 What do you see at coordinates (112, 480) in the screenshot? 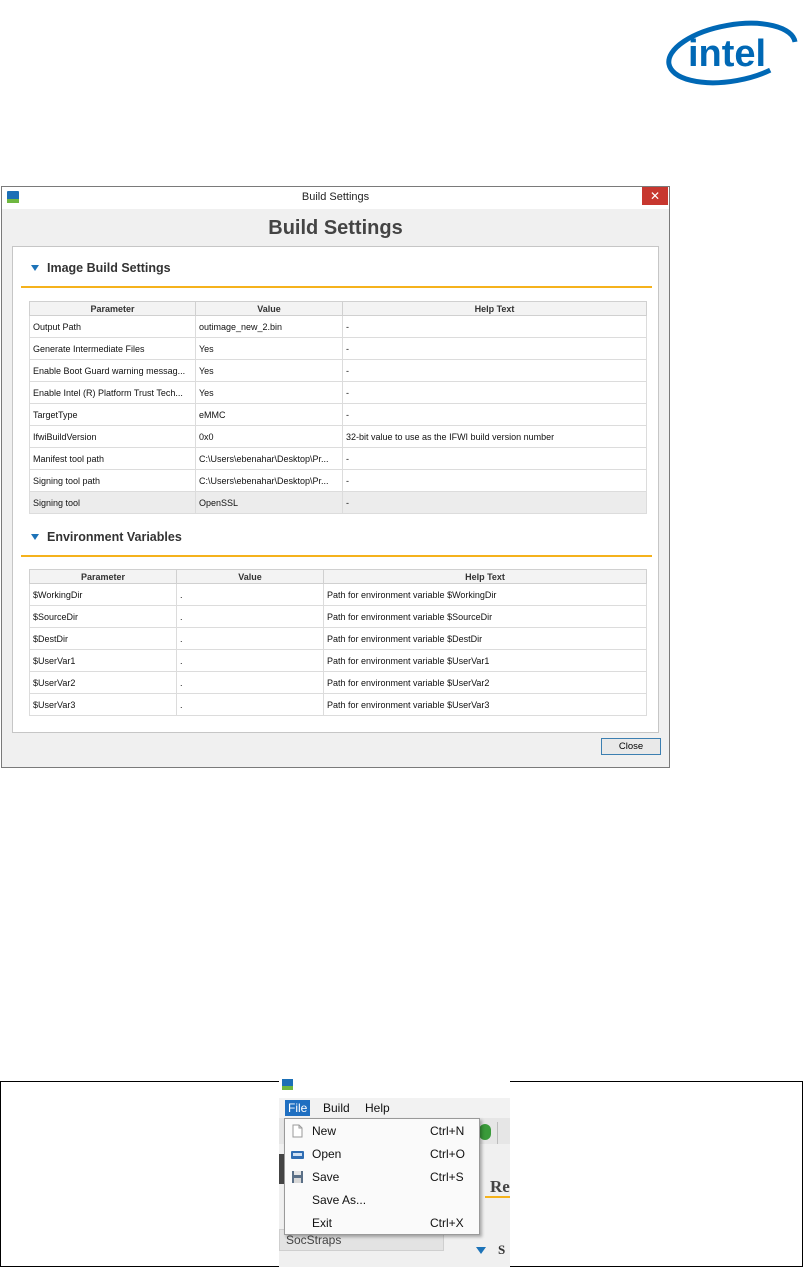
I see `parameter-cell: Signing tool path` at bounding box center [112, 480].